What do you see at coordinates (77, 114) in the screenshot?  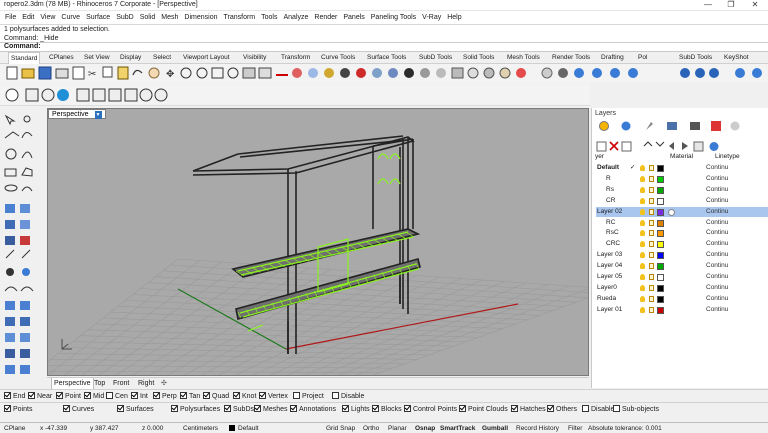 I see `viewport-title-tab: Perspective ▼` at bounding box center [77, 114].